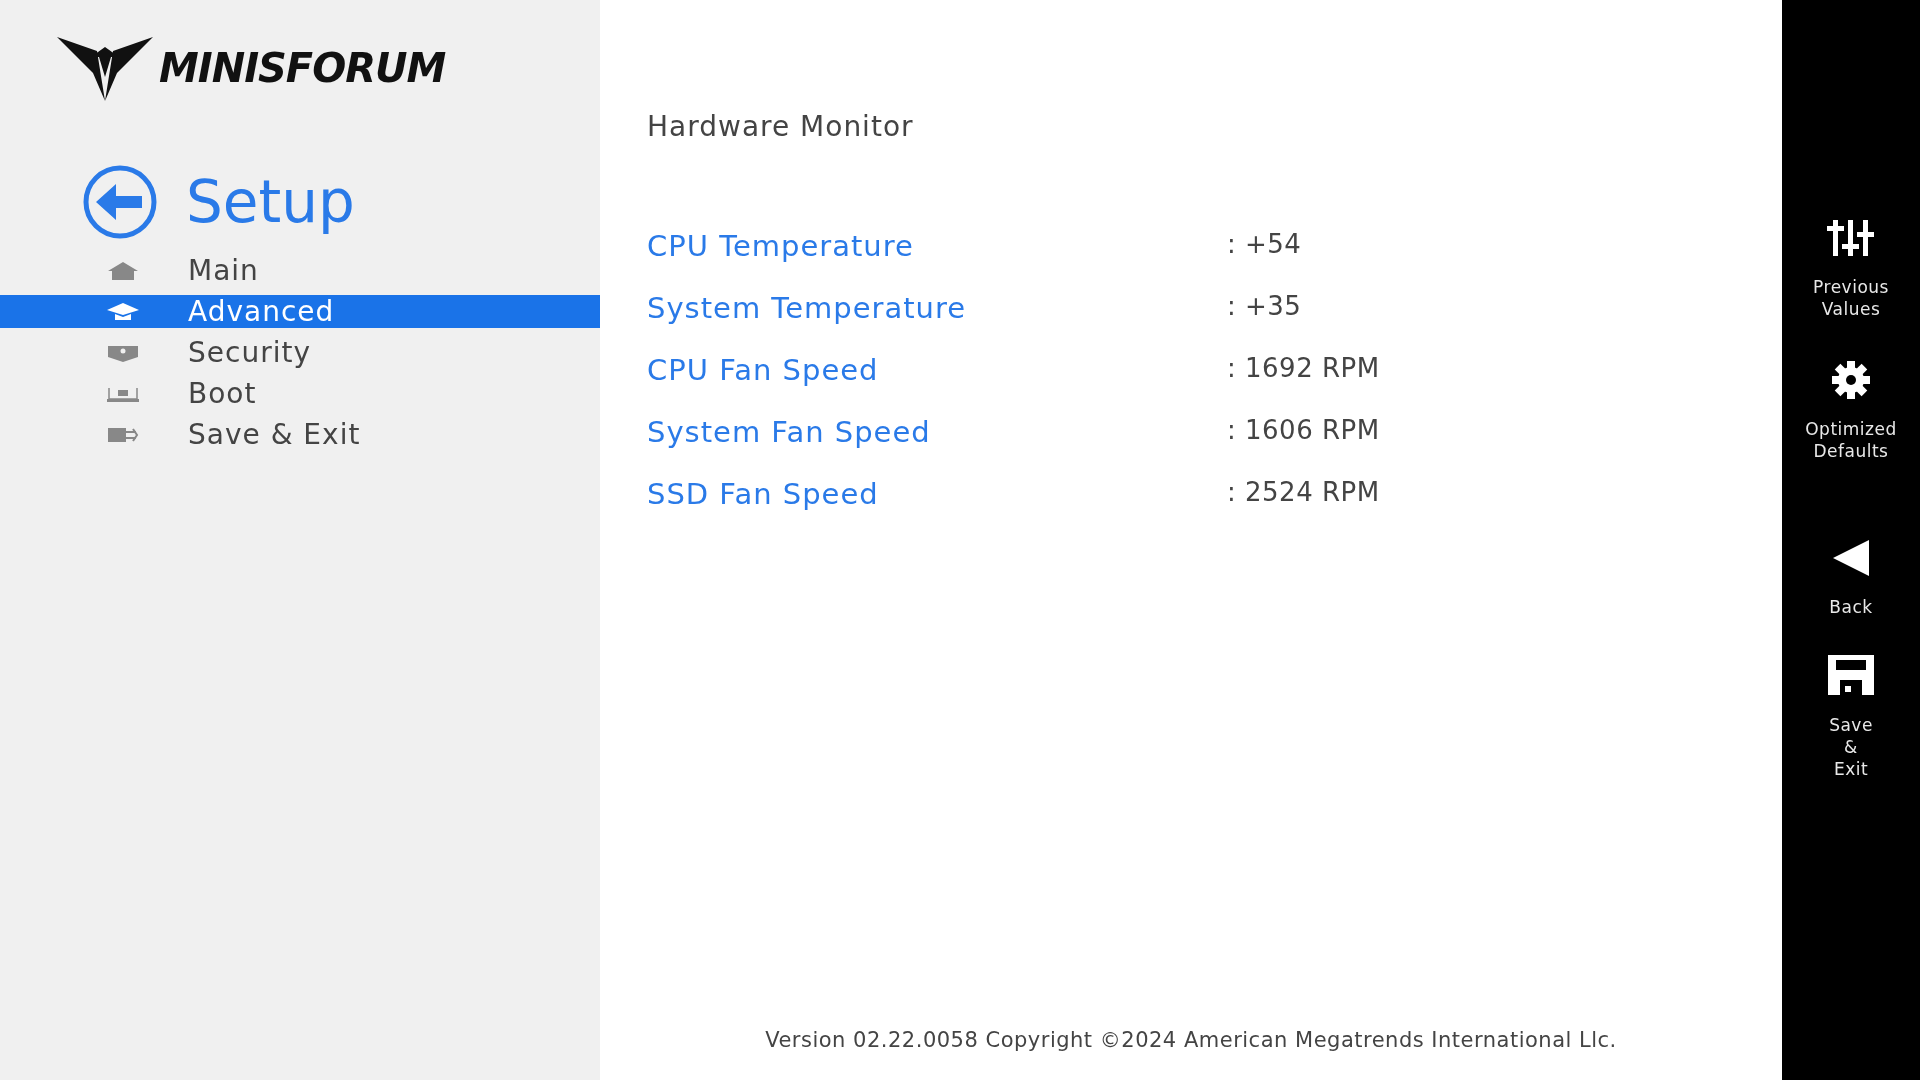 The height and width of the screenshot is (1080, 1920). What do you see at coordinates (937, 308) in the screenshot?
I see `sensor-label: System Temperature` at bounding box center [937, 308].